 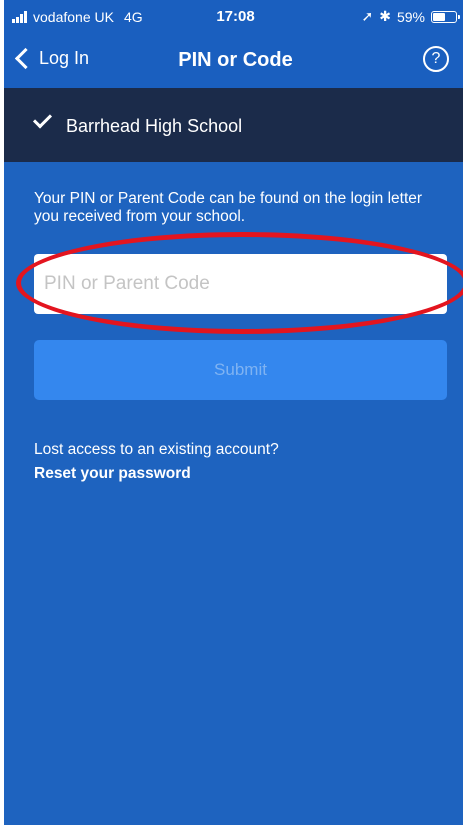 What do you see at coordinates (367, 16) in the screenshot?
I see `location-arrow-icon: ➚` at bounding box center [367, 16].